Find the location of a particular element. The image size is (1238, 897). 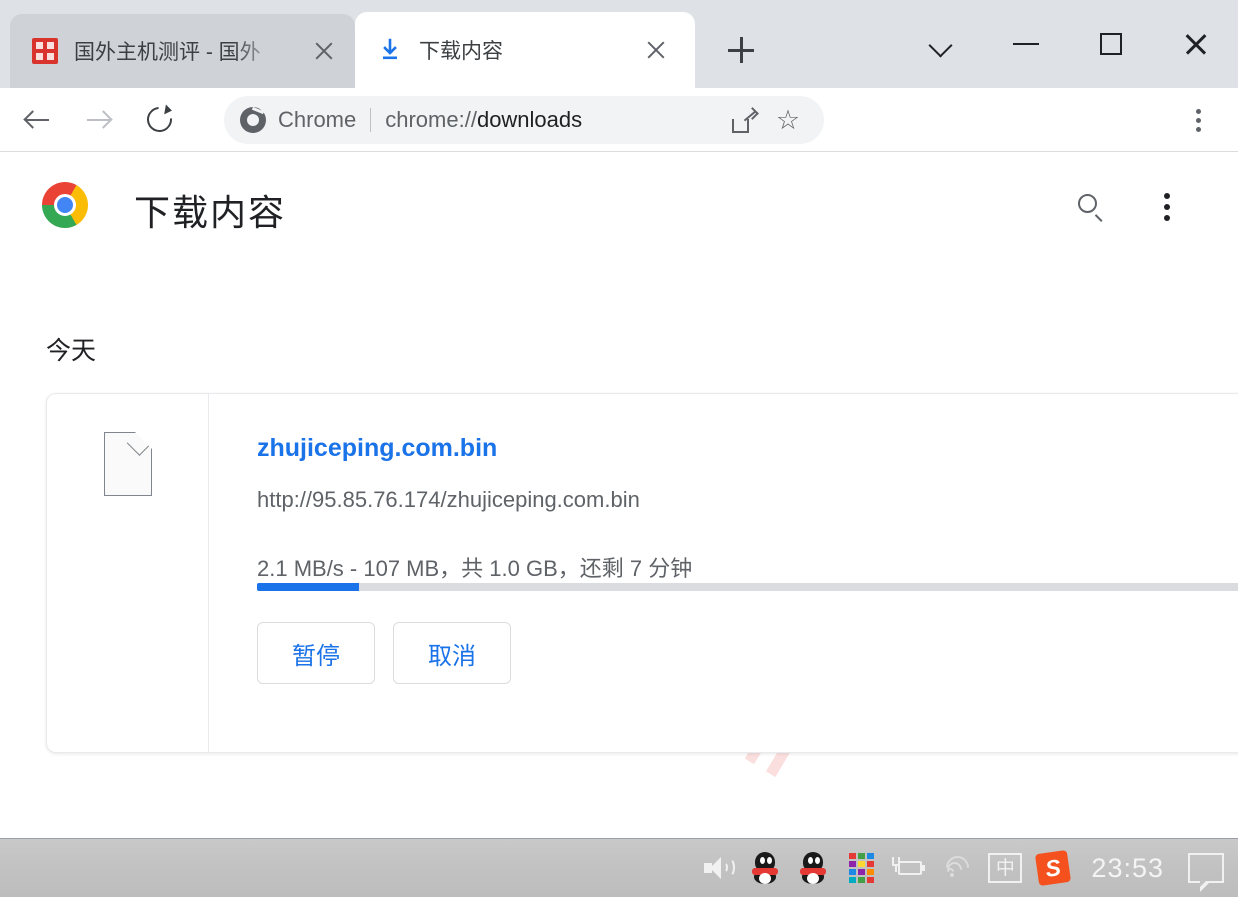

page-menu-button is located at coordinates (1167, 207).